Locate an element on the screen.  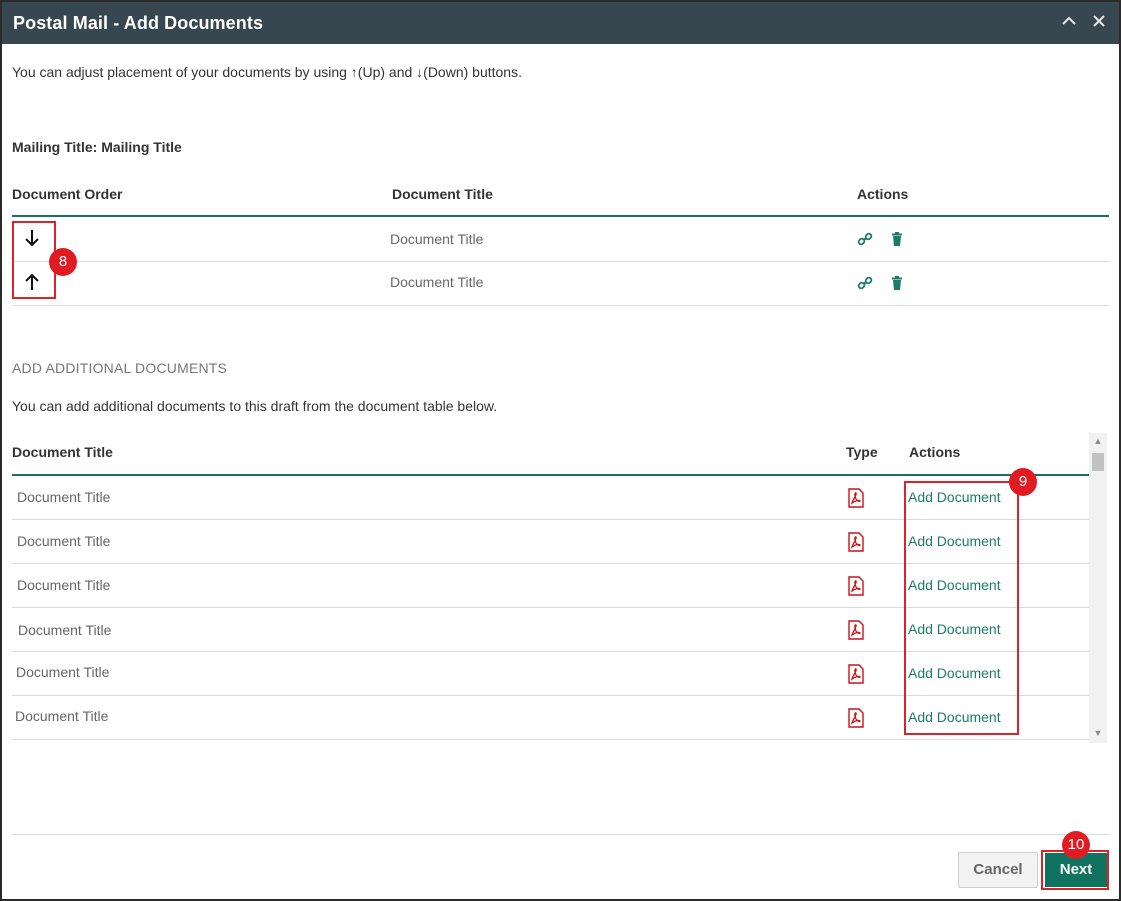
scroll-up-icon: ▲ is located at coordinates (1098, 441).